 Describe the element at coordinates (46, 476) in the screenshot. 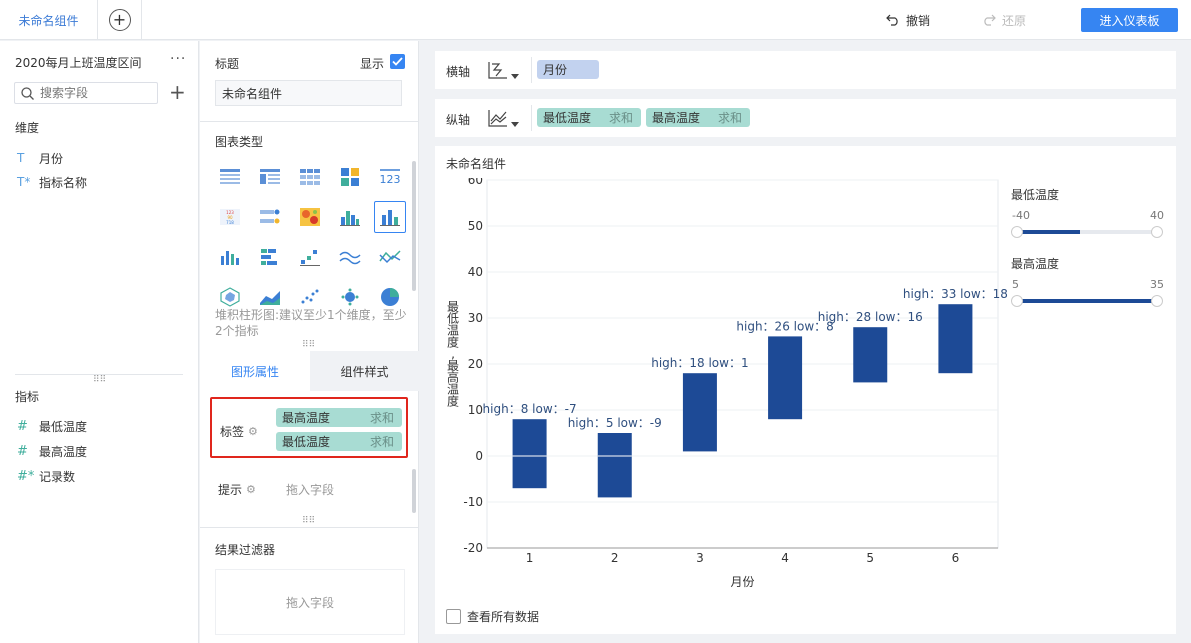

I see `measure-item-record-count: #* 记录数` at that location.